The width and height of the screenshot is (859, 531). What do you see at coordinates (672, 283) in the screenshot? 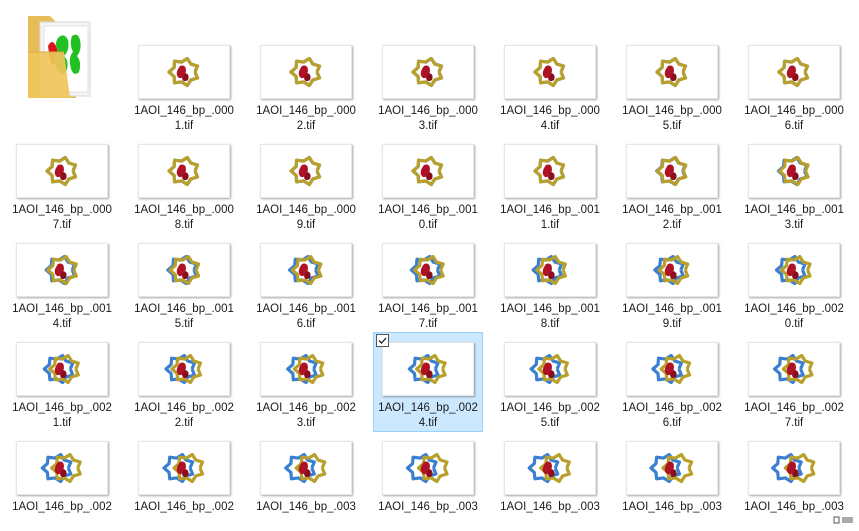
I see `file-item: 1AOI_146_bp_.001 9.tif` at bounding box center [672, 283].